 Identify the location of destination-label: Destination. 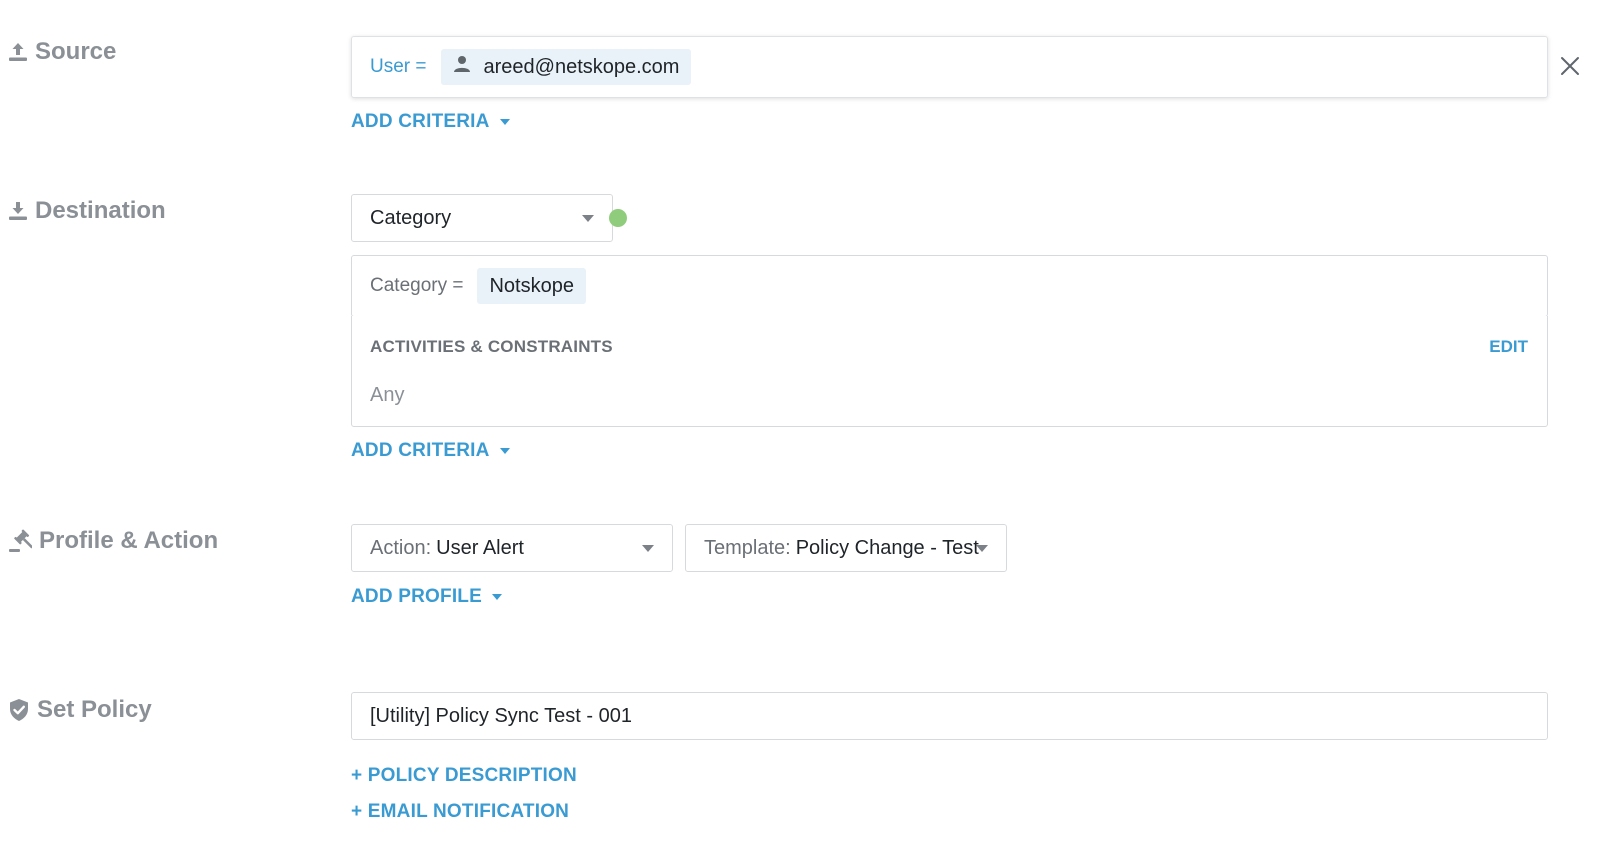
(100, 210).